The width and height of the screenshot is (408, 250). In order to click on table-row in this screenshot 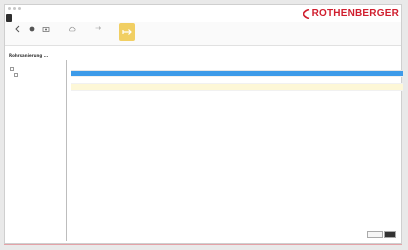, I will do `click(237, 80)`.